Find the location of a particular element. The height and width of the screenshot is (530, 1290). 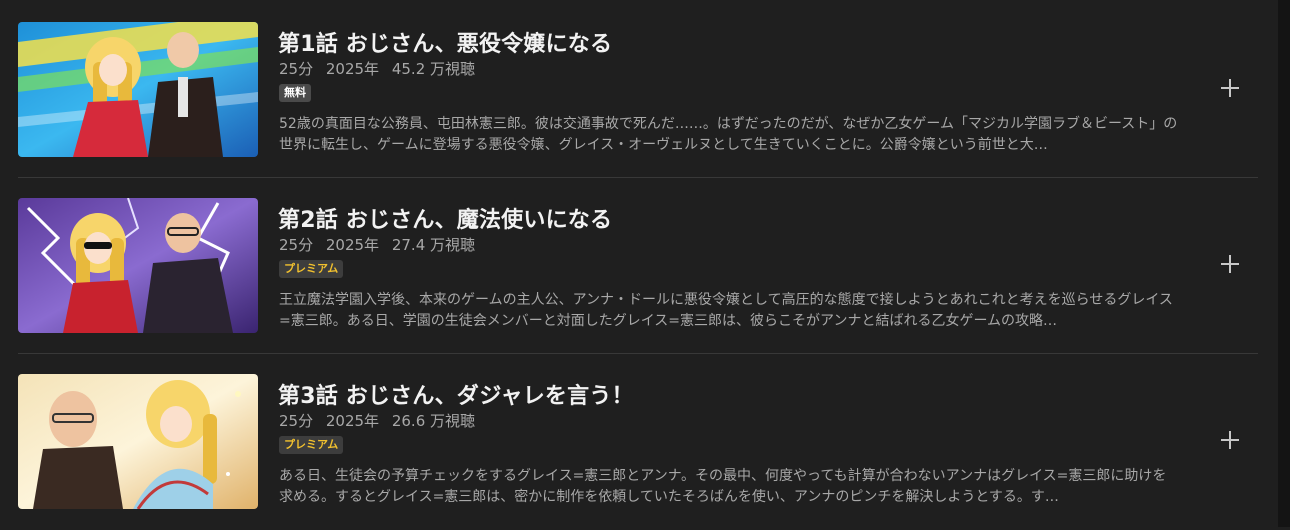

episode-title: 第3話 おじさん、ダジャレを言う！ is located at coordinates (456, 394).